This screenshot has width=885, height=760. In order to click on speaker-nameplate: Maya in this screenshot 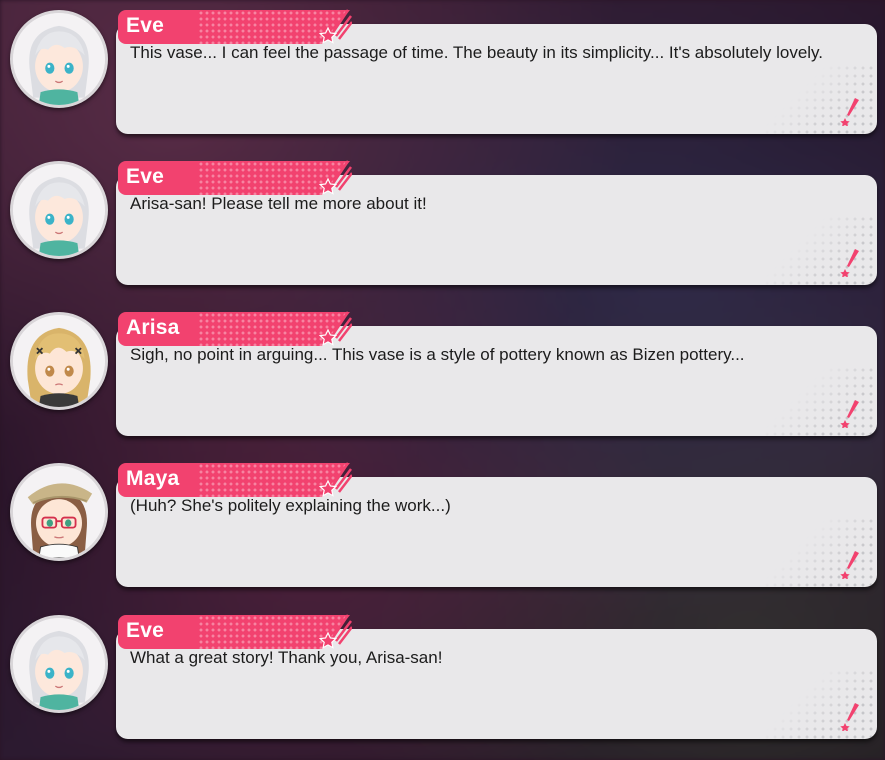, I will do `click(234, 480)`.